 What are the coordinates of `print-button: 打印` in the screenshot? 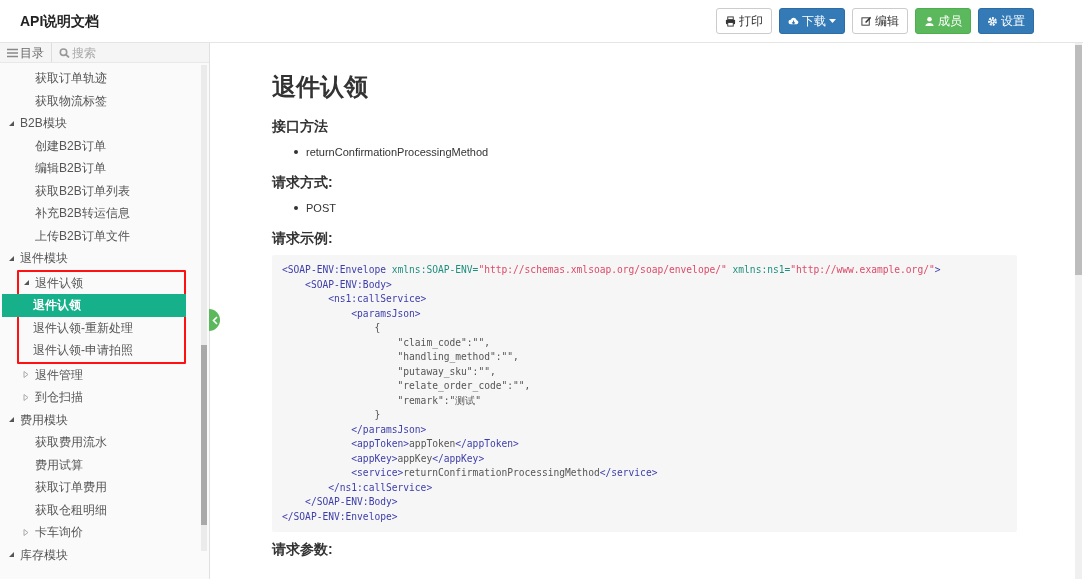 It's located at (744, 21).